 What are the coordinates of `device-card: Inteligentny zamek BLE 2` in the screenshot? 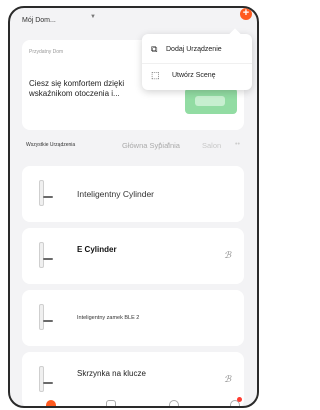 It's located at (133, 318).